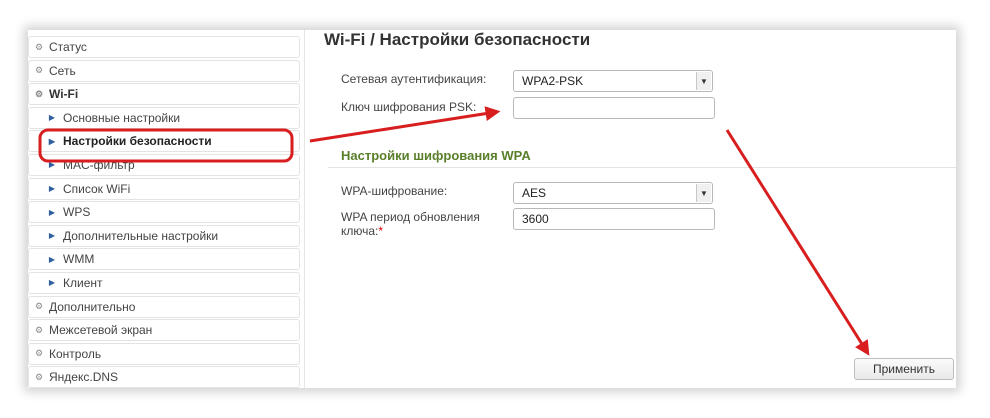 The width and height of the screenshot is (990, 418). I want to click on sidebar-item-label: Дополнительные настройки, so click(141, 235).